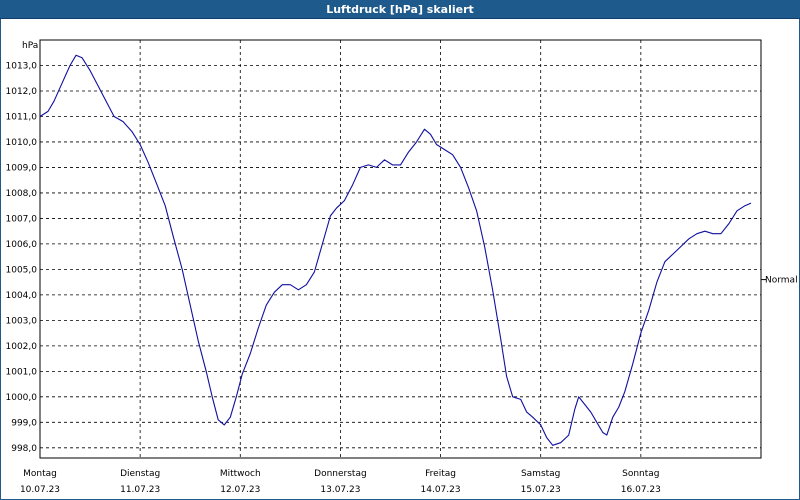  I want to click on x-tick-date: 10.07.23, so click(40, 490).